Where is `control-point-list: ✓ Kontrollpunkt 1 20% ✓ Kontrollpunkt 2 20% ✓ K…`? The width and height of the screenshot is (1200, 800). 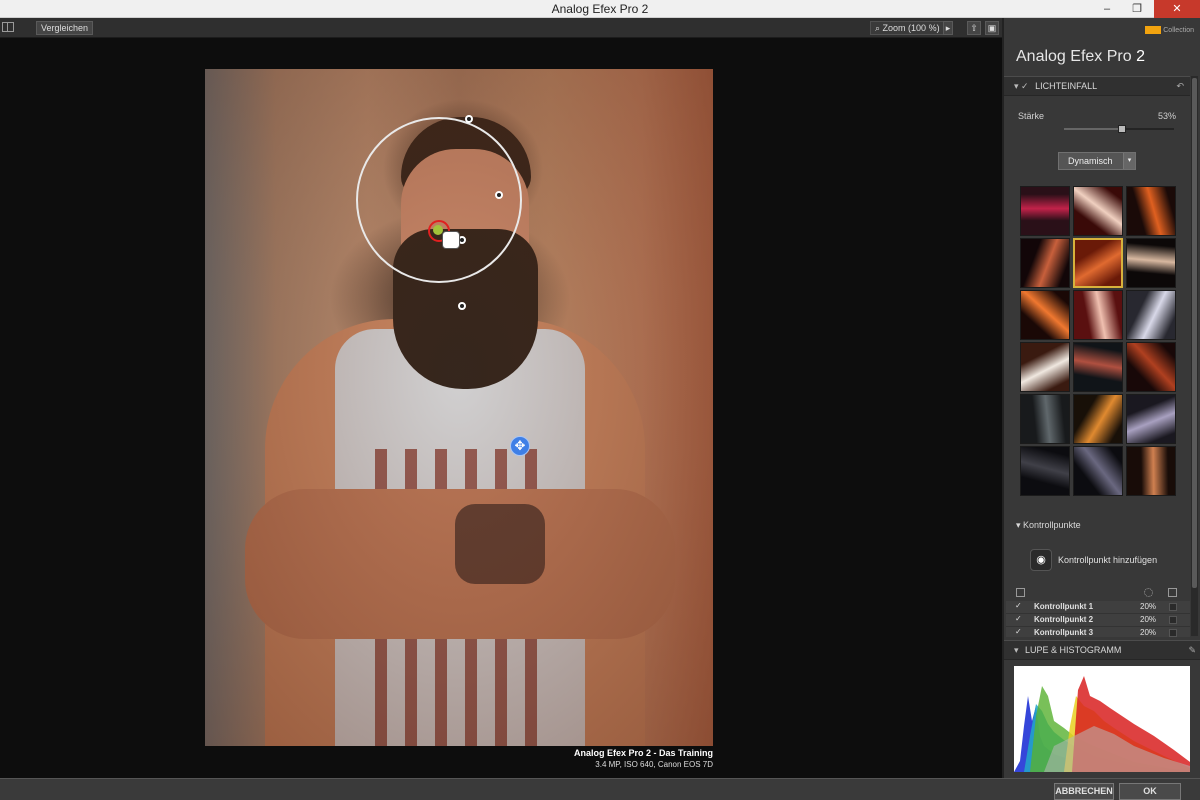
control-point-list: ✓ Kontrollpunkt 1 20% ✓ Kontrollpunkt 2 20% ✓ K… is located at coordinates (1098, 619).